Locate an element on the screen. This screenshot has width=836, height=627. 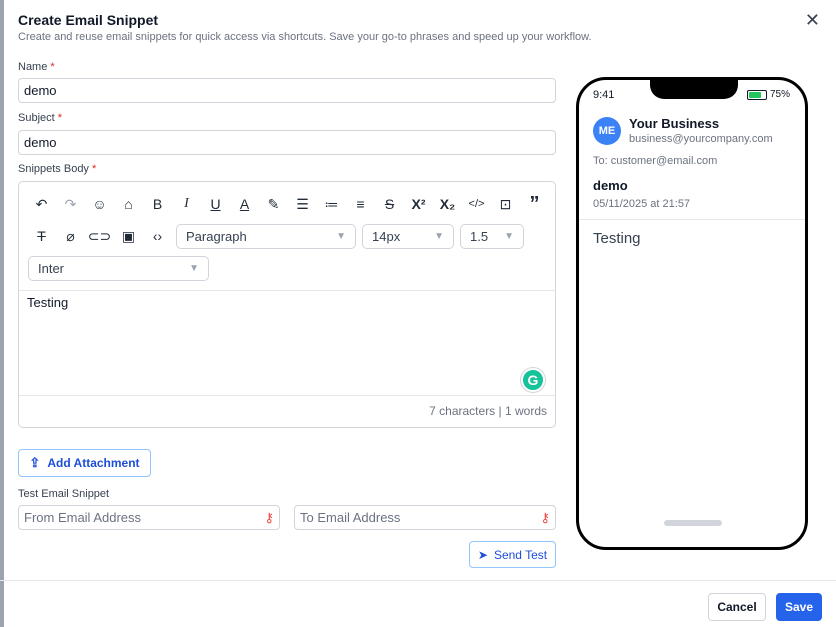
business-email: business@yourcompany.com is located at coordinates (701, 139).